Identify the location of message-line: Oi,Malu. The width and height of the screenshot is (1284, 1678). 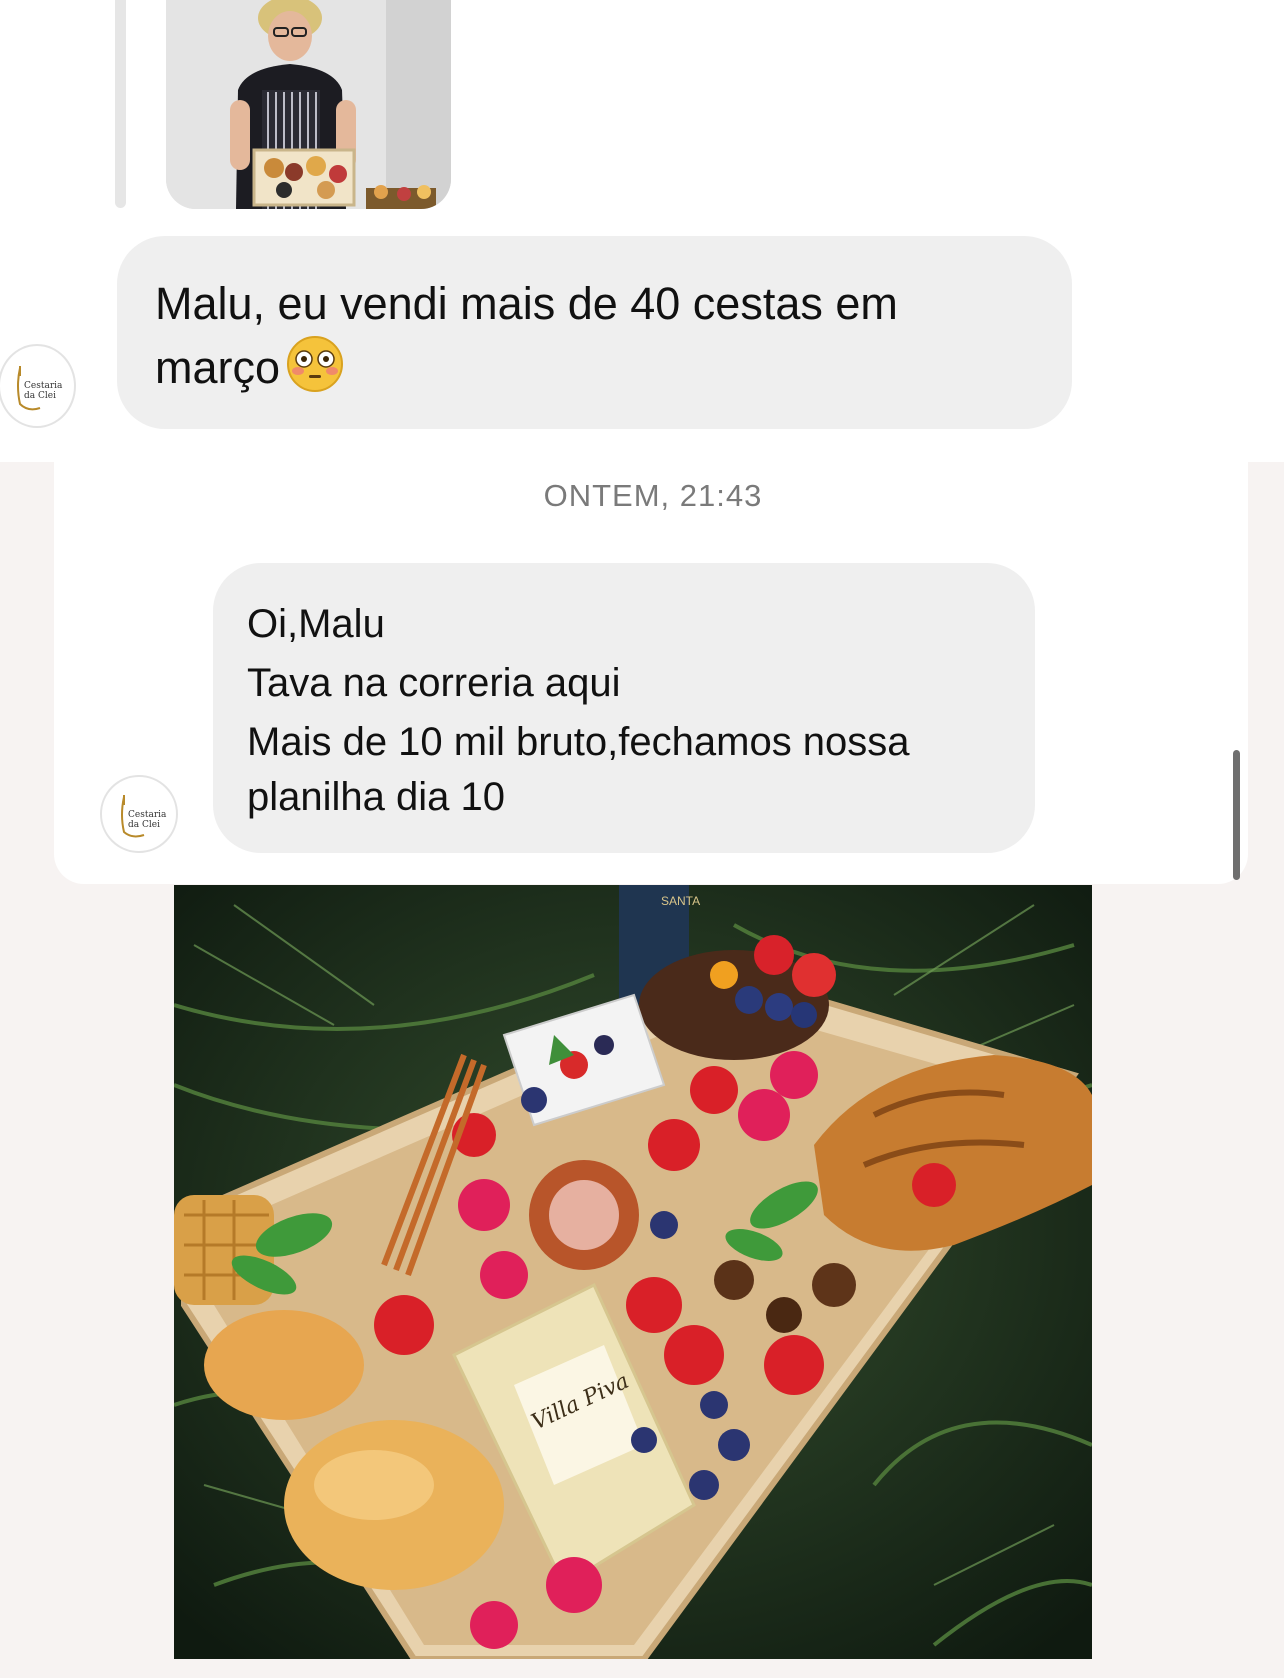
(316, 624).